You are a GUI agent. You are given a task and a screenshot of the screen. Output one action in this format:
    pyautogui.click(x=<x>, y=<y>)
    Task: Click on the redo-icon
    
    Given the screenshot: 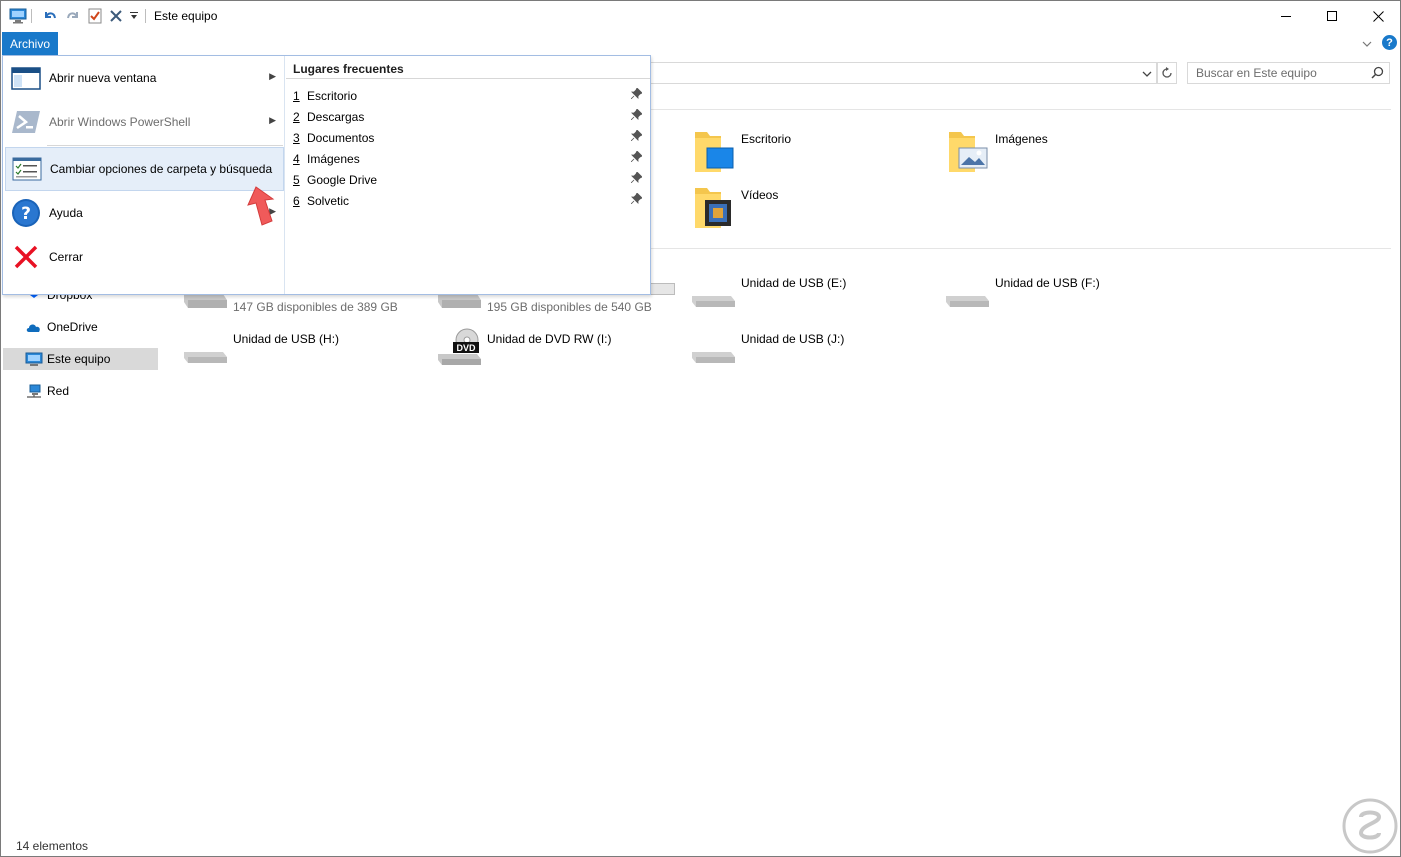 What is the action you would take?
    pyautogui.click(x=73, y=16)
    